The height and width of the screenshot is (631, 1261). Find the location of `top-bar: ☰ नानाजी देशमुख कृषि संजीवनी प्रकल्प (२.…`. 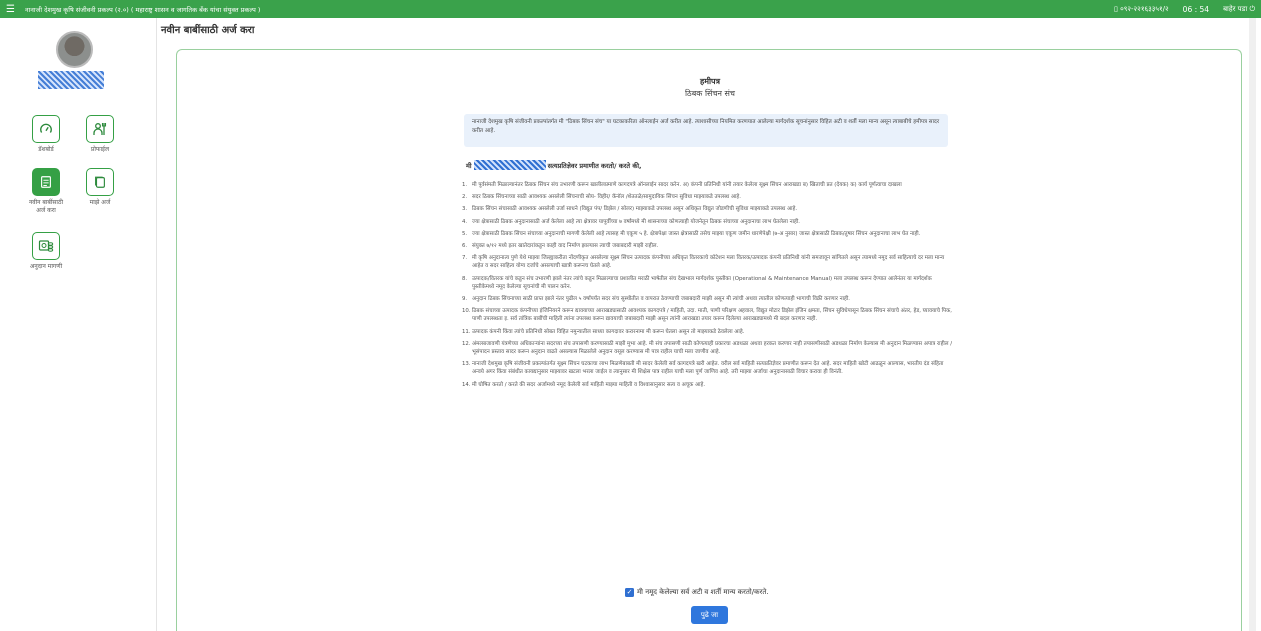

top-bar: ☰ नानाजी देशमुख कृषि संजीवनी प्रकल्प (२.… is located at coordinates (630, 9).